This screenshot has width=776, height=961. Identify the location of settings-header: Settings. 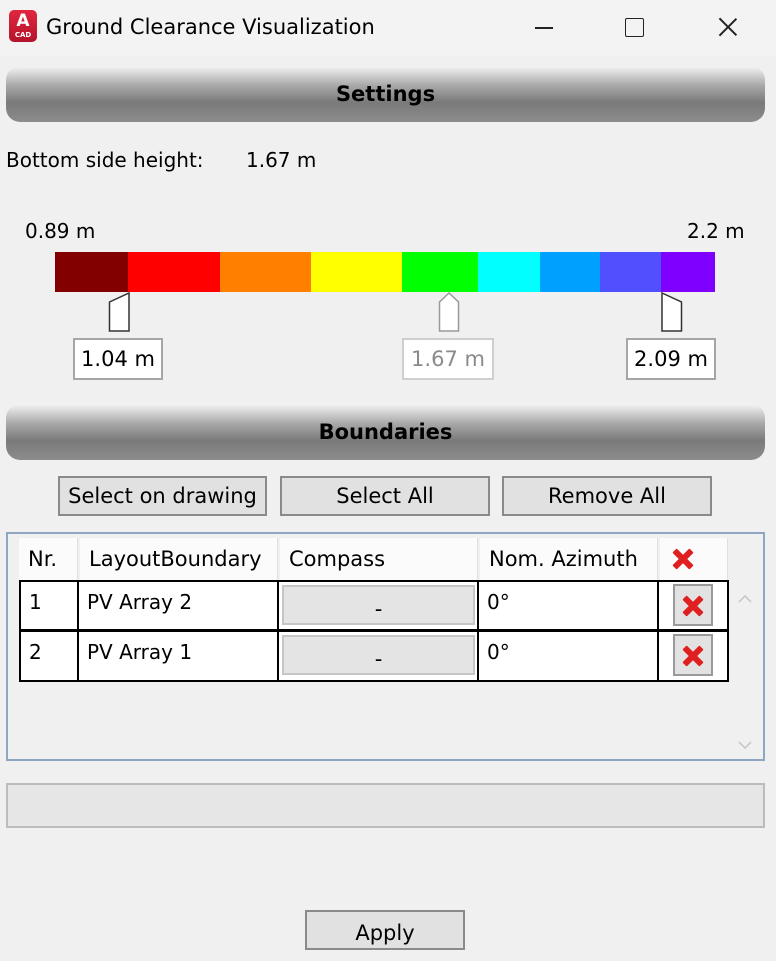
(385, 94).